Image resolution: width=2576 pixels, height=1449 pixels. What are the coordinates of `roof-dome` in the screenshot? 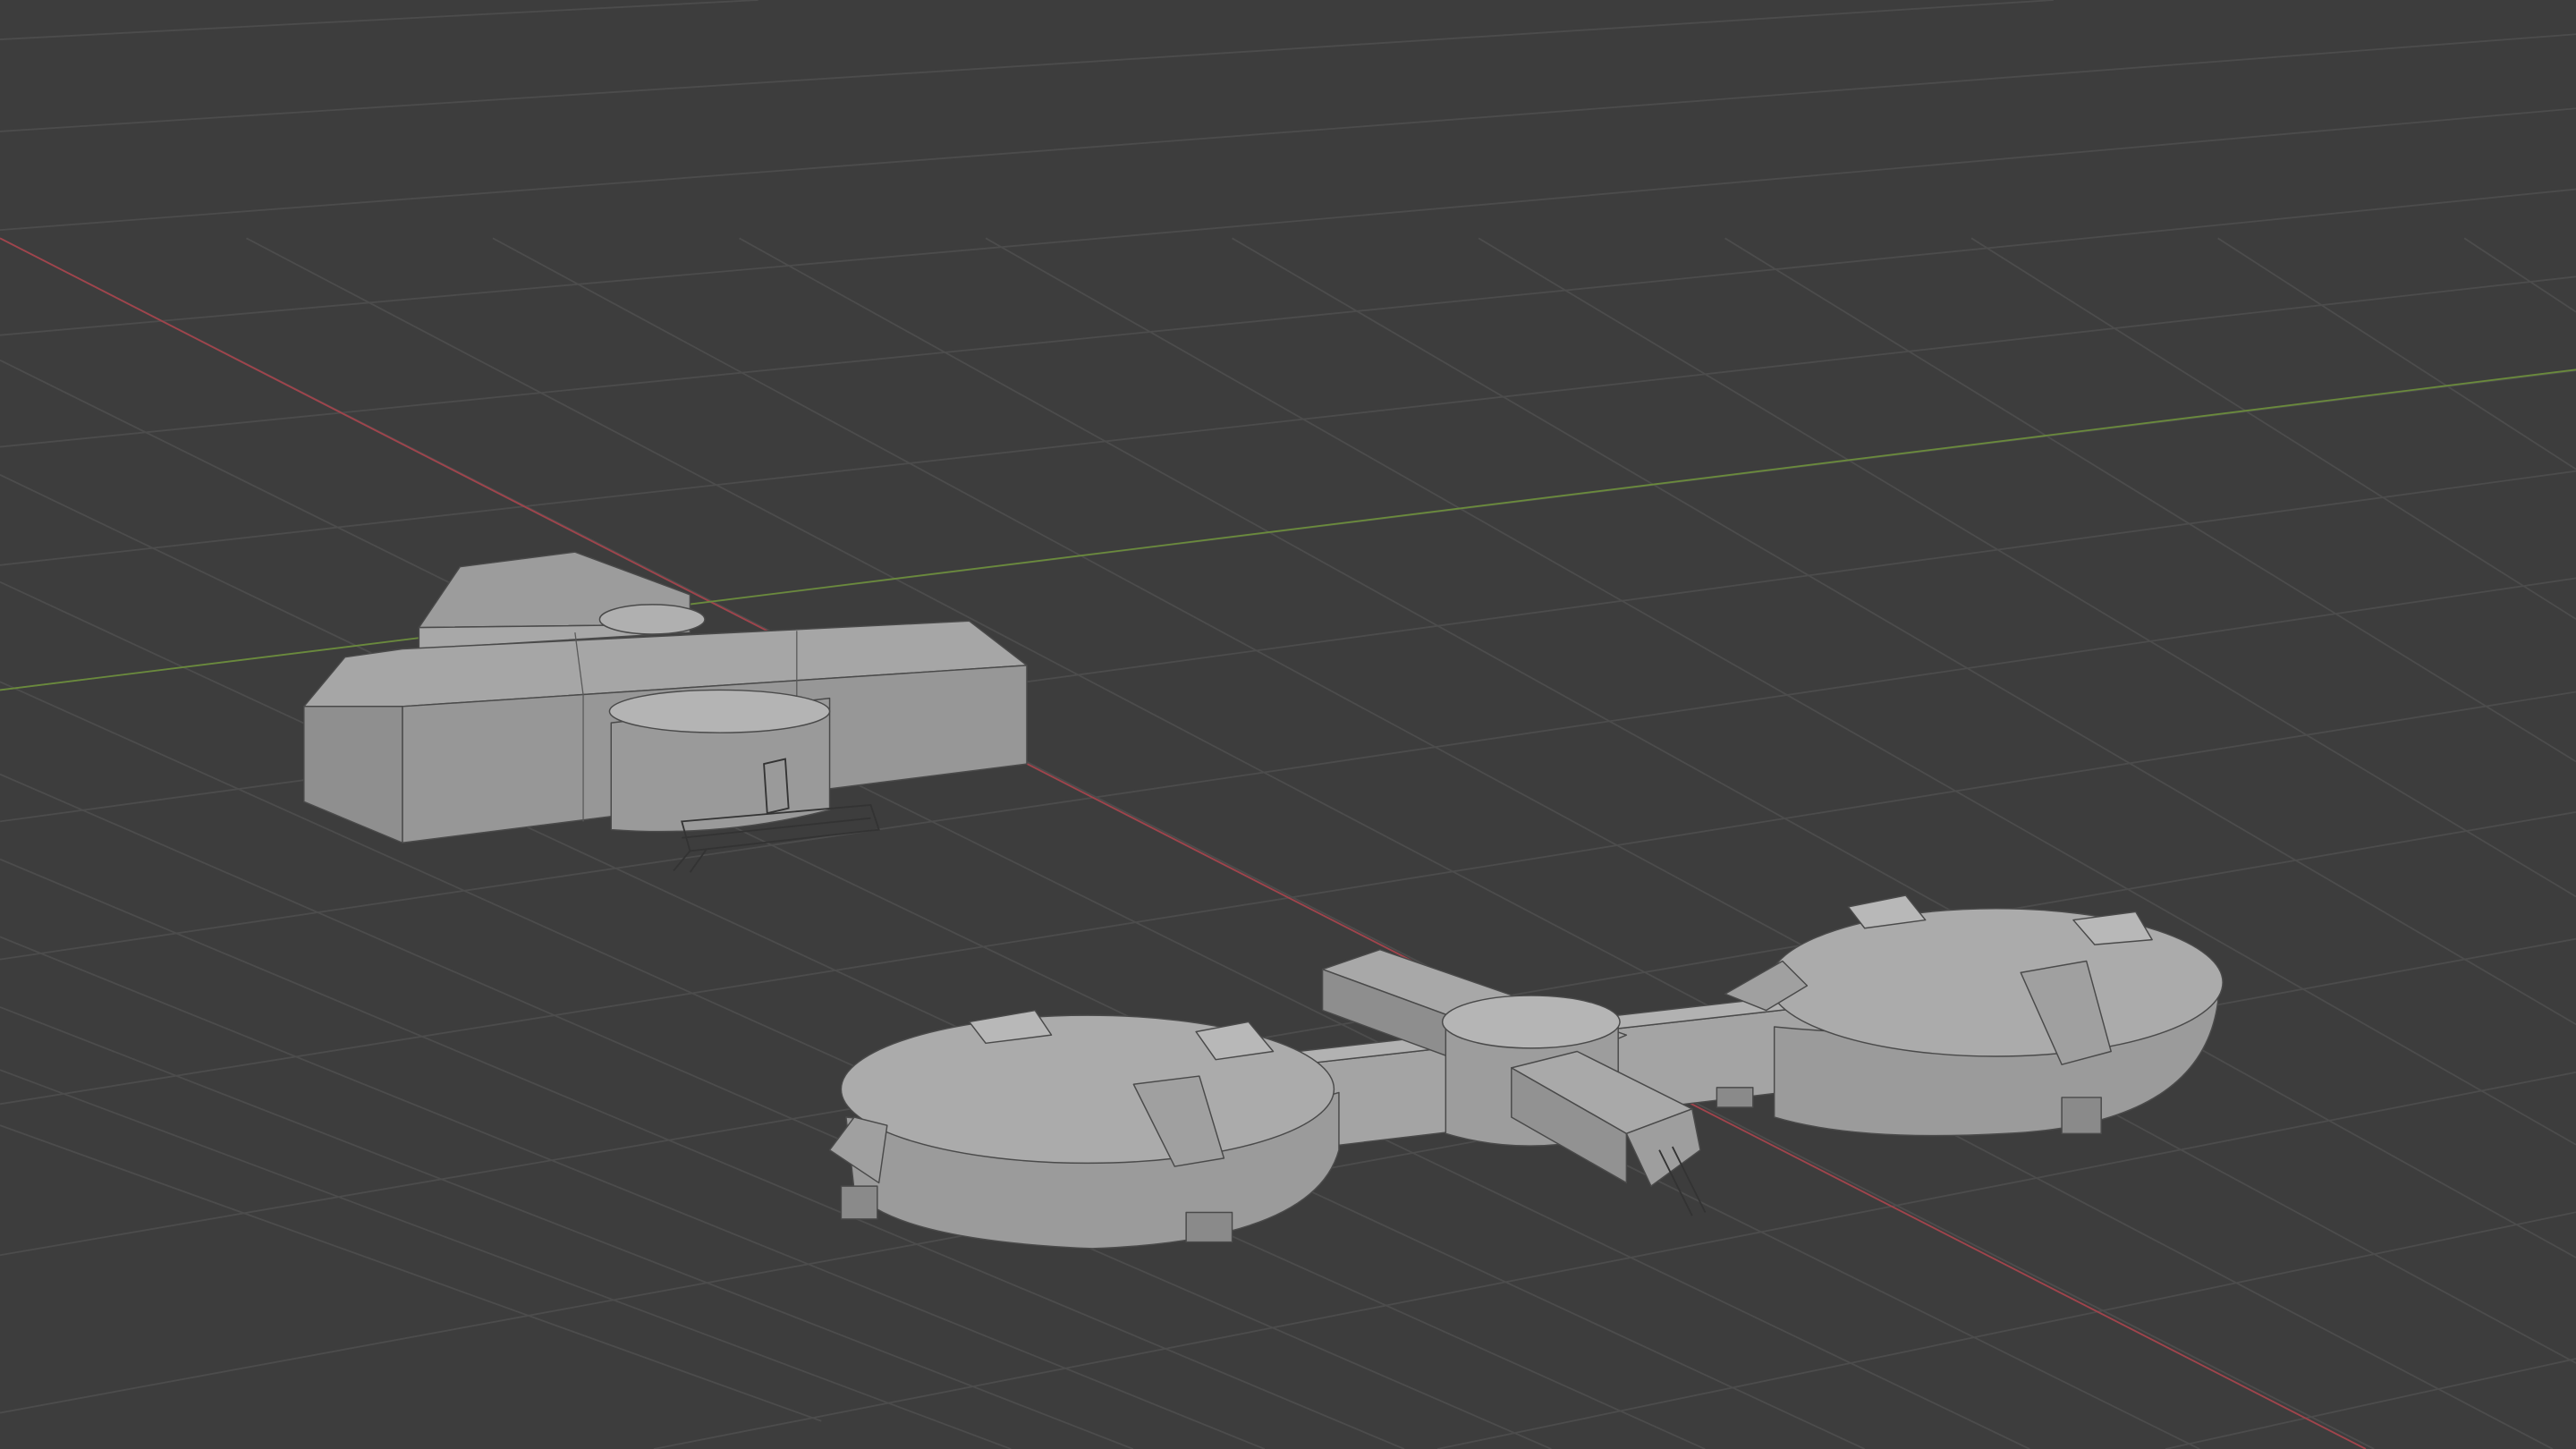 It's located at (652, 619).